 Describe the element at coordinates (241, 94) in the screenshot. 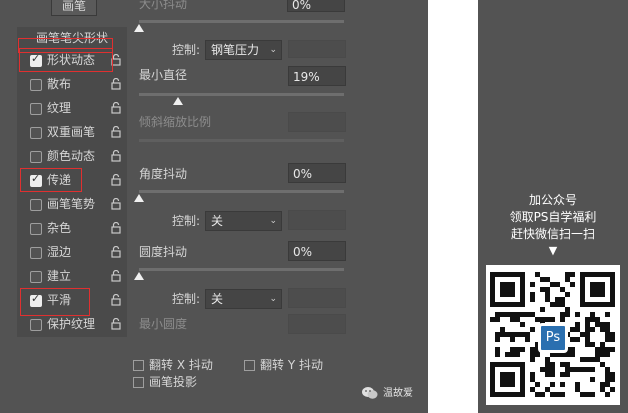

I see `min-diameter-track` at that location.